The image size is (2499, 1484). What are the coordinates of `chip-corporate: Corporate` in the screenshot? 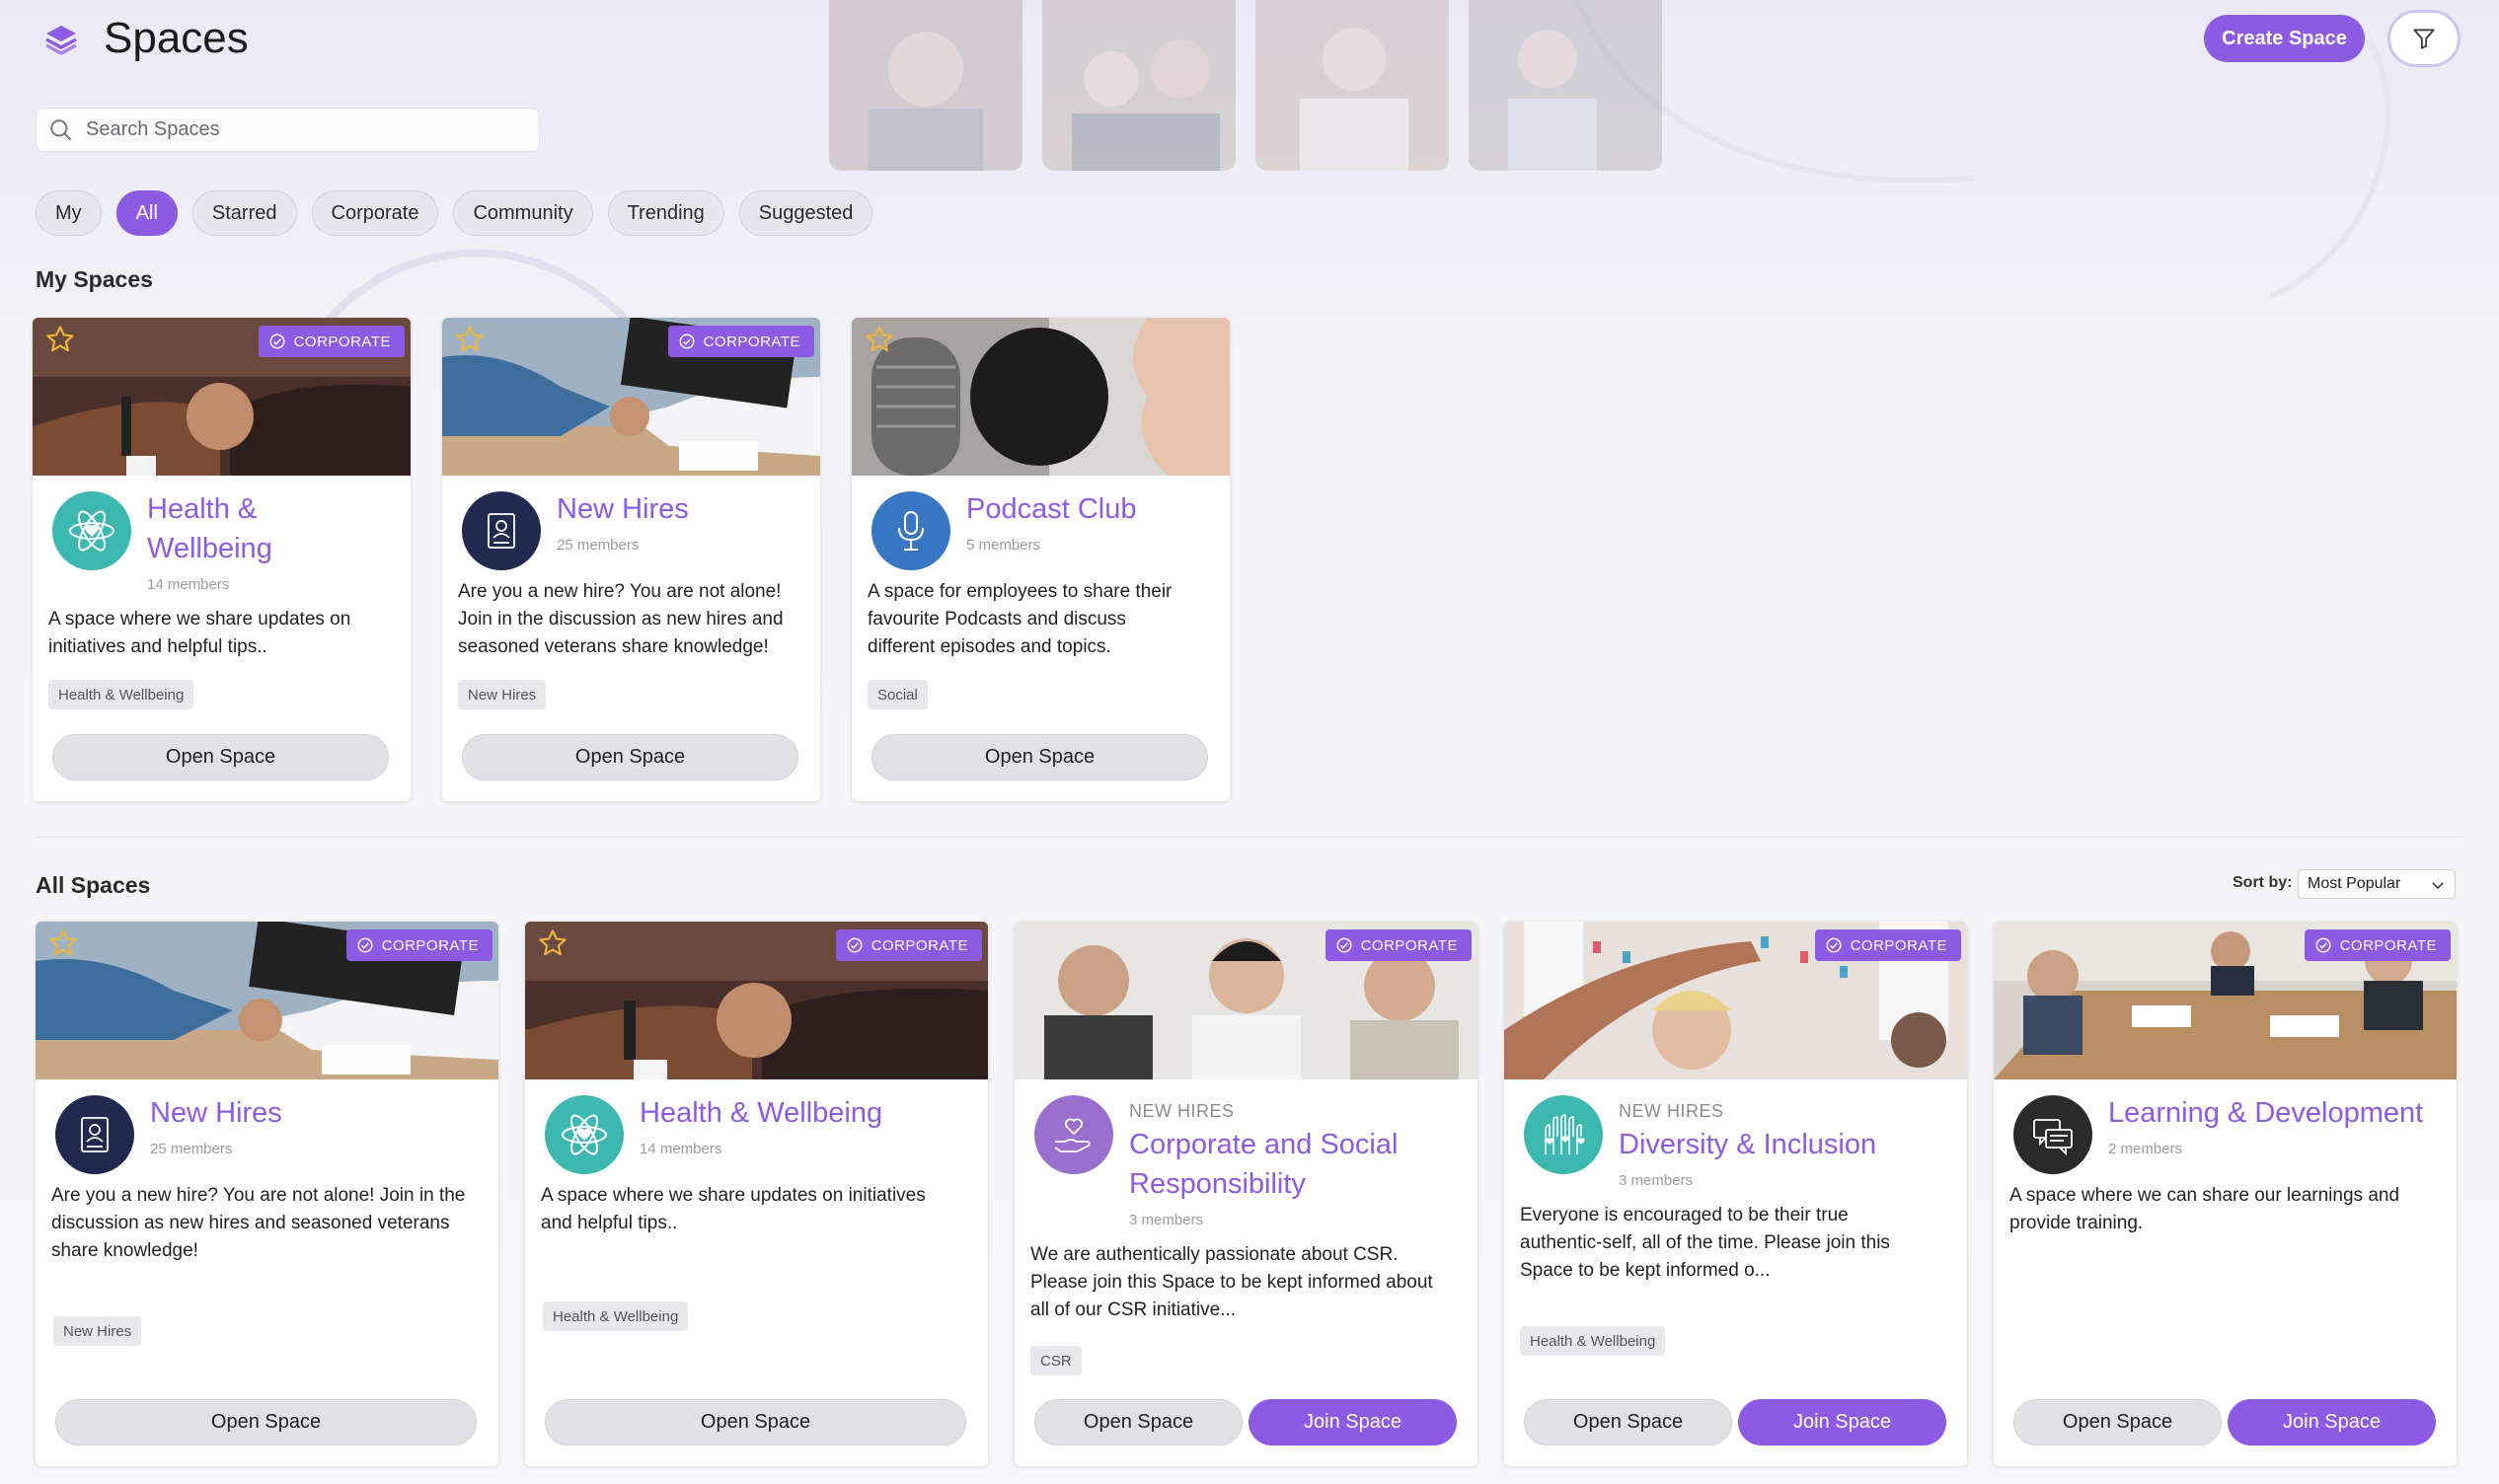 It's located at (375, 213).